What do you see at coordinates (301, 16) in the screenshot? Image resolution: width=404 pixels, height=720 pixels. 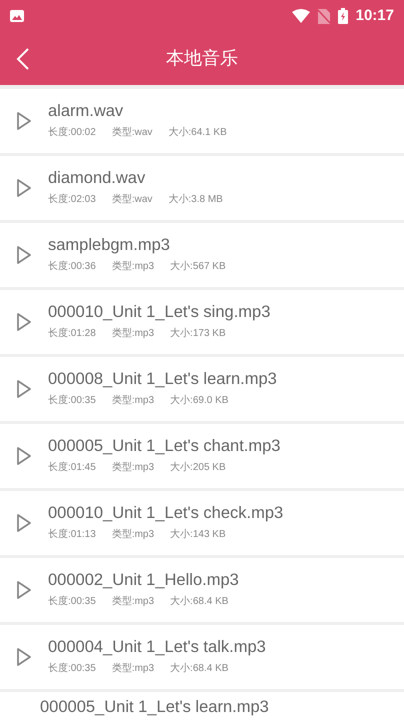 I see `wifi-icon` at bounding box center [301, 16].